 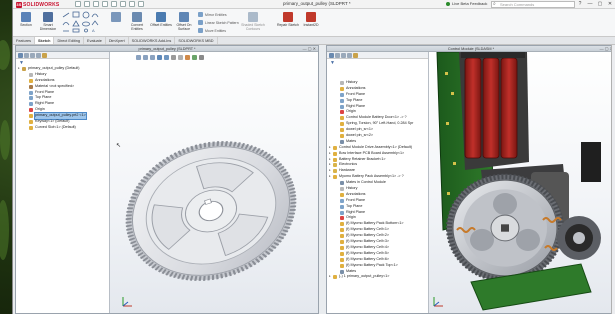 What do you see at coordinates (212, 15) in the screenshot?
I see `mirror-entities-button: Mirror Entities` at bounding box center [212, 15].